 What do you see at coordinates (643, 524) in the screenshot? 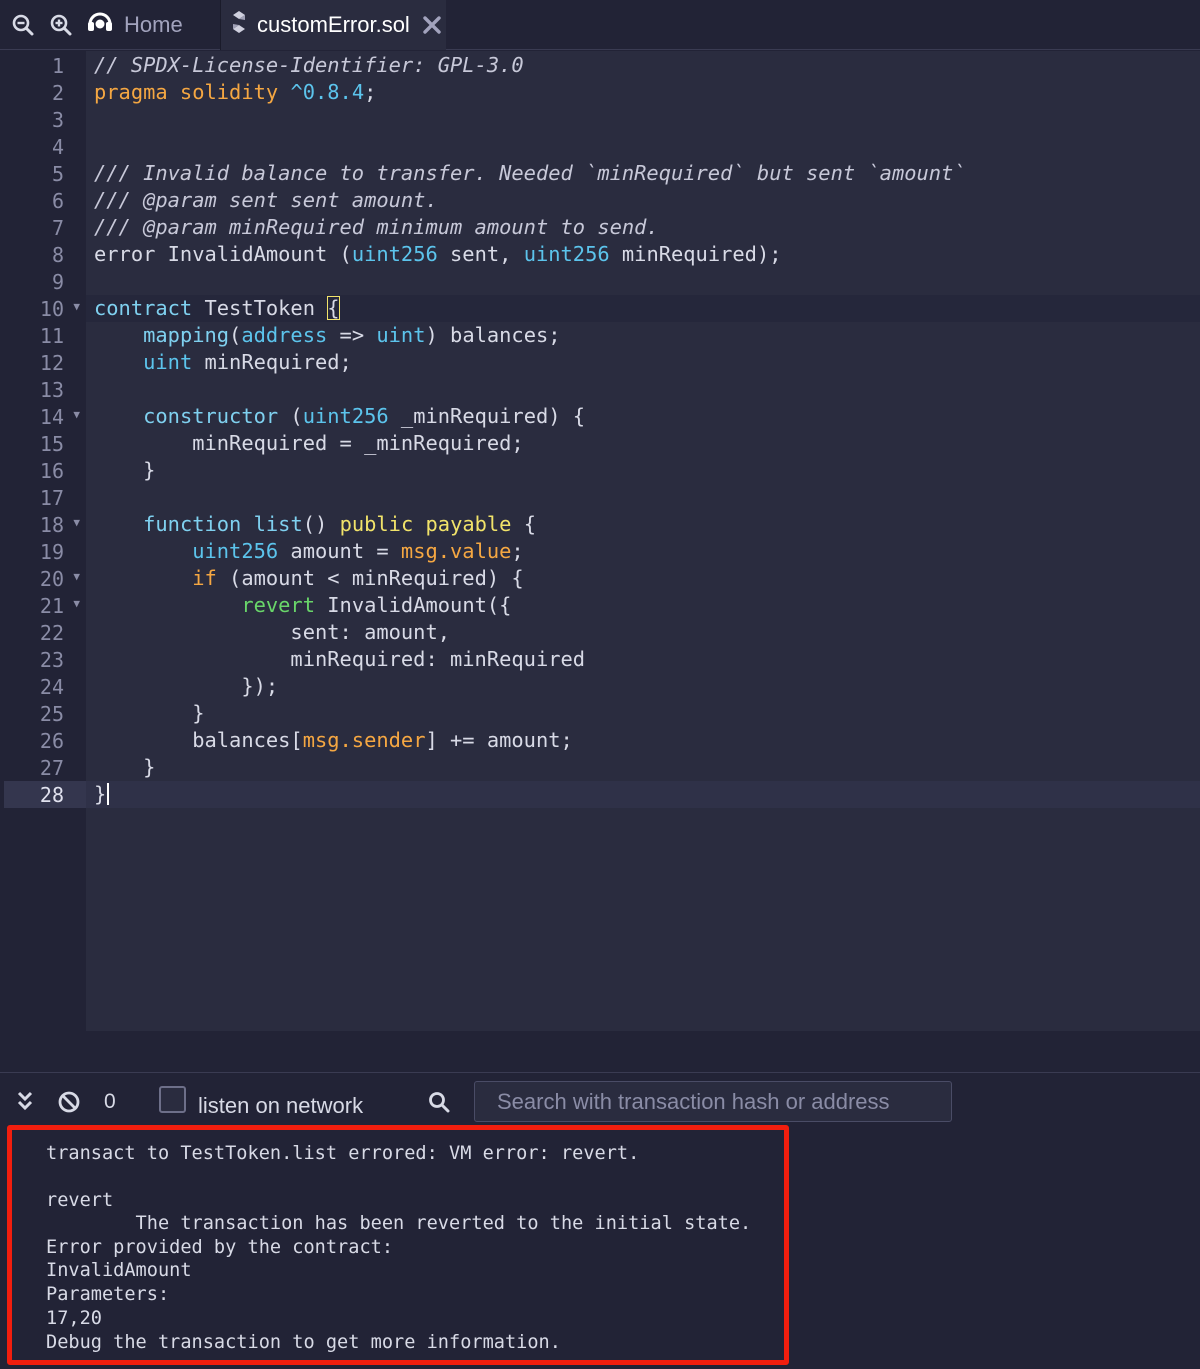
I see `code-line: function list() public payable {` at bounding box center [643, 524].